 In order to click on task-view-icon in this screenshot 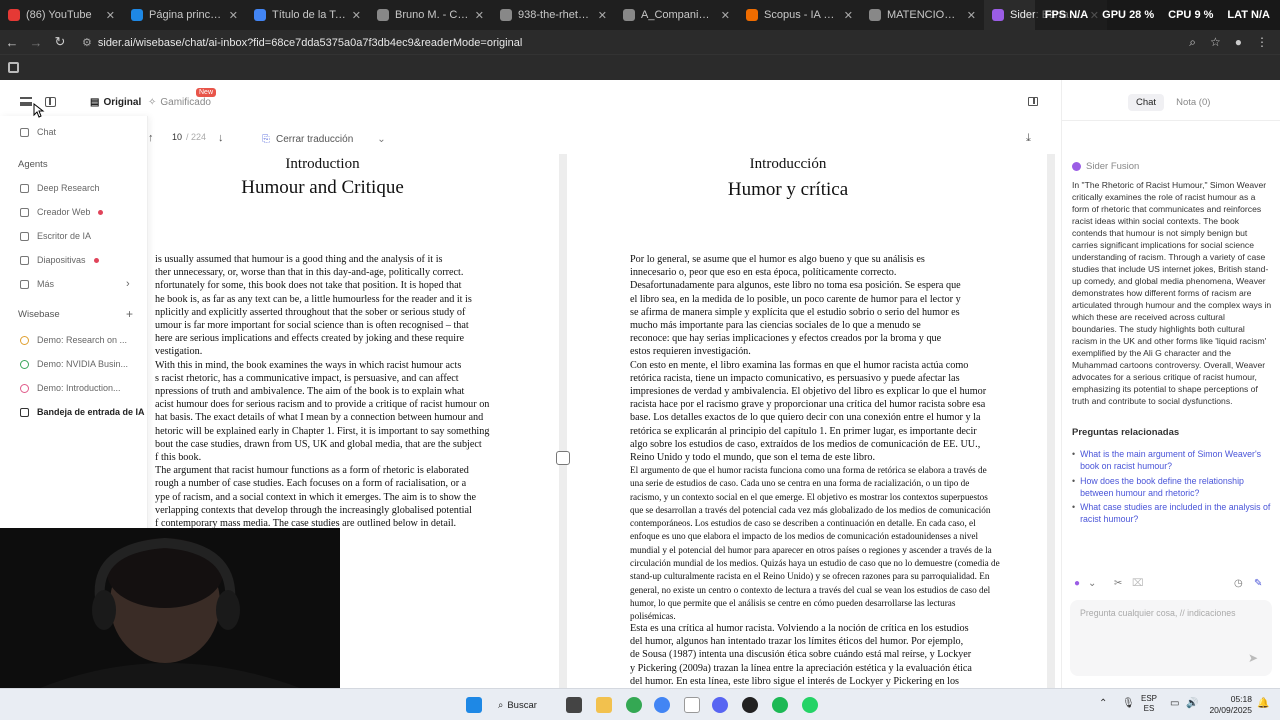, I will do `click(574, 705)`.